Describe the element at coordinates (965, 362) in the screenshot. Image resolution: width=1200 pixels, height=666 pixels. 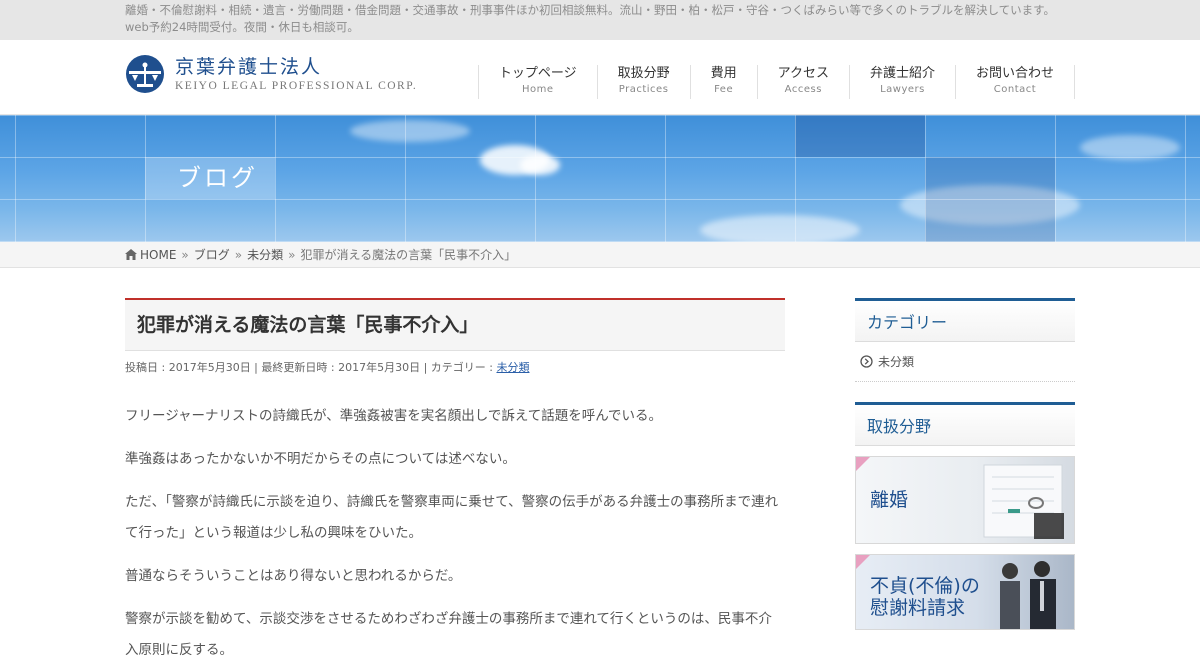
I see `sidebar-category-item: 未分類` at that location.